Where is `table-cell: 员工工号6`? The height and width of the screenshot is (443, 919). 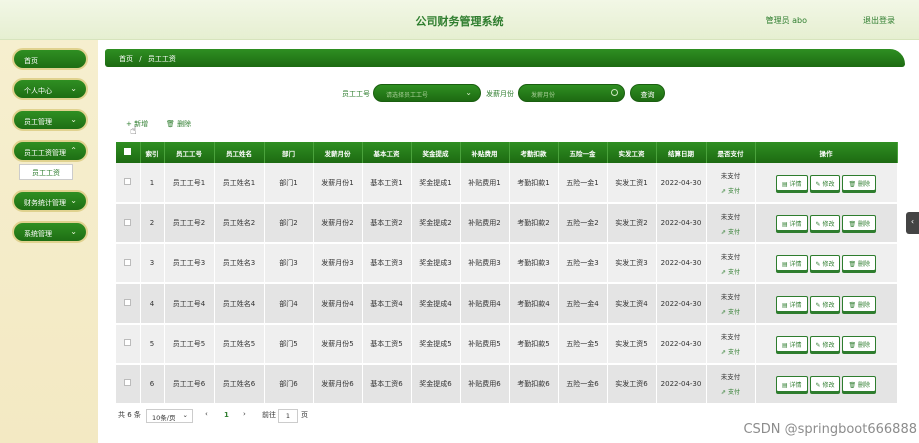 table-cell: 员工工号6 is located at coordinates (189, 384).